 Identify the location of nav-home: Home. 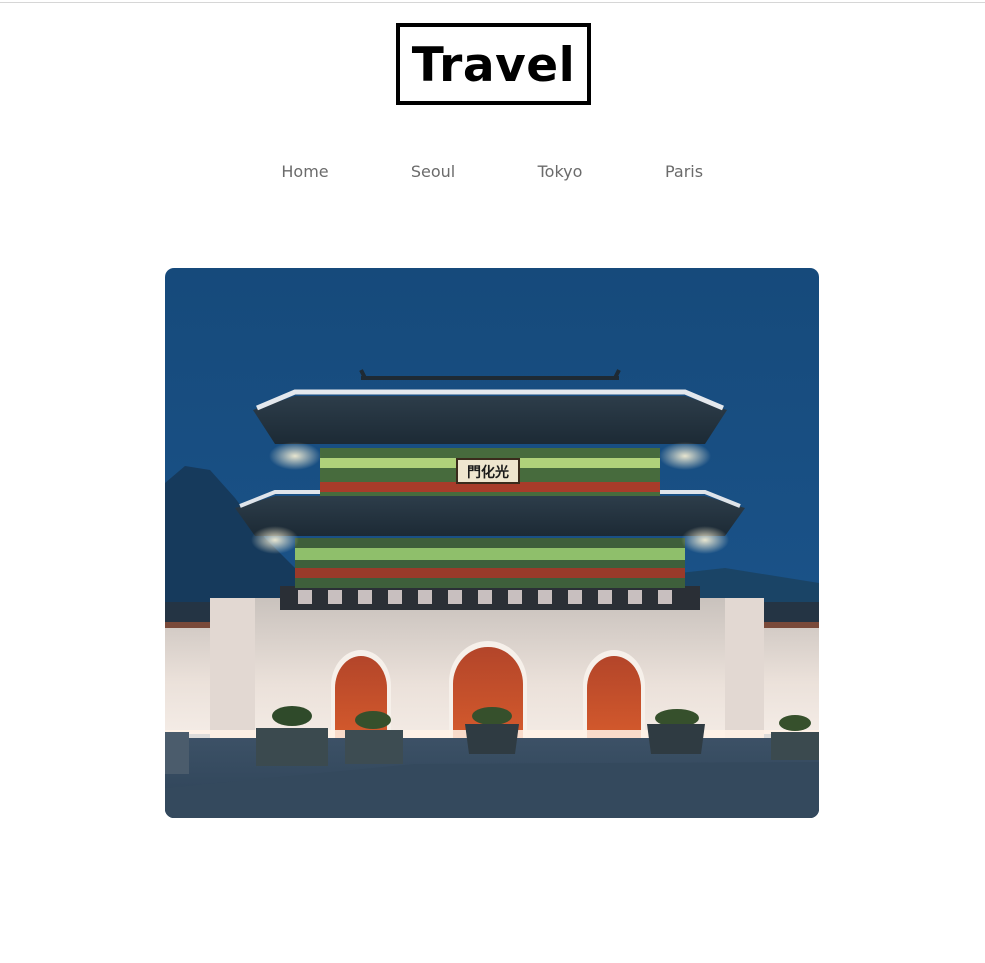
(304, 172).